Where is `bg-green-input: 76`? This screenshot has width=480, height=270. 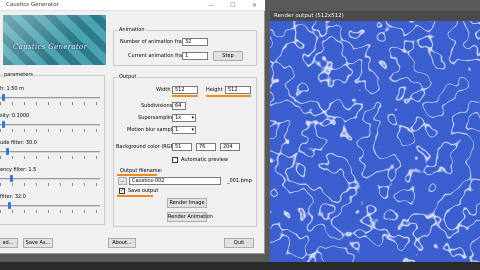
bg-green-input: 76 is located at coordinates (206, 147).